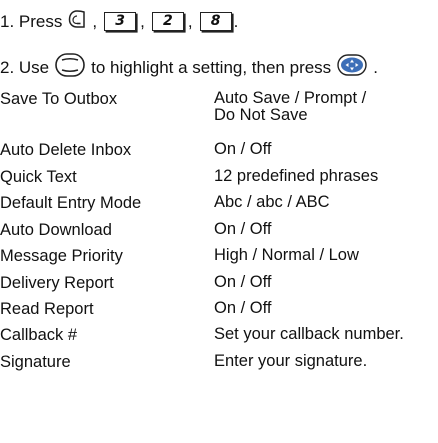 The image size is (438, 443). What do you see at coordinates (291, 361) in the screenshot?
I see `setting-value: Enter your signature.` at bounding box center [291, 361].